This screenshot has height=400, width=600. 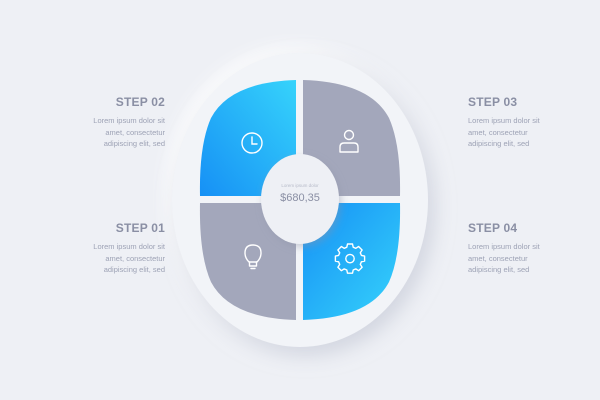 What do you see at coordinates (493, 228) in the screenshot?
I see `step-title: STEP 04` at bounding box center [493, 228].